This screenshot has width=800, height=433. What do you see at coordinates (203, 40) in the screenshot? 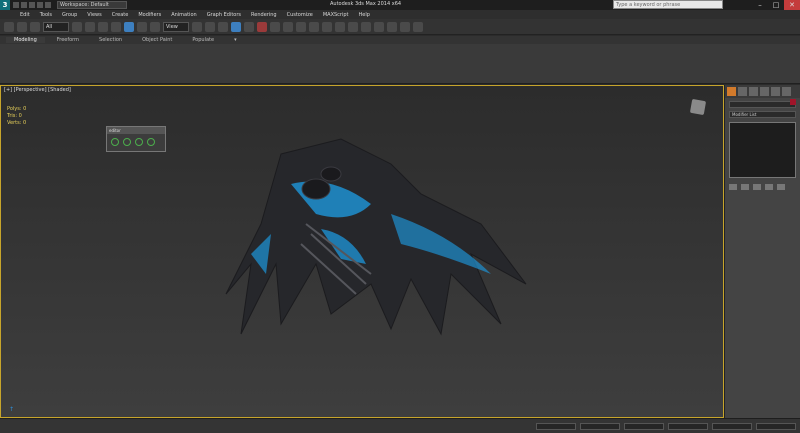
I see `tab-populate: Populate` at bounding box center [203, 40].